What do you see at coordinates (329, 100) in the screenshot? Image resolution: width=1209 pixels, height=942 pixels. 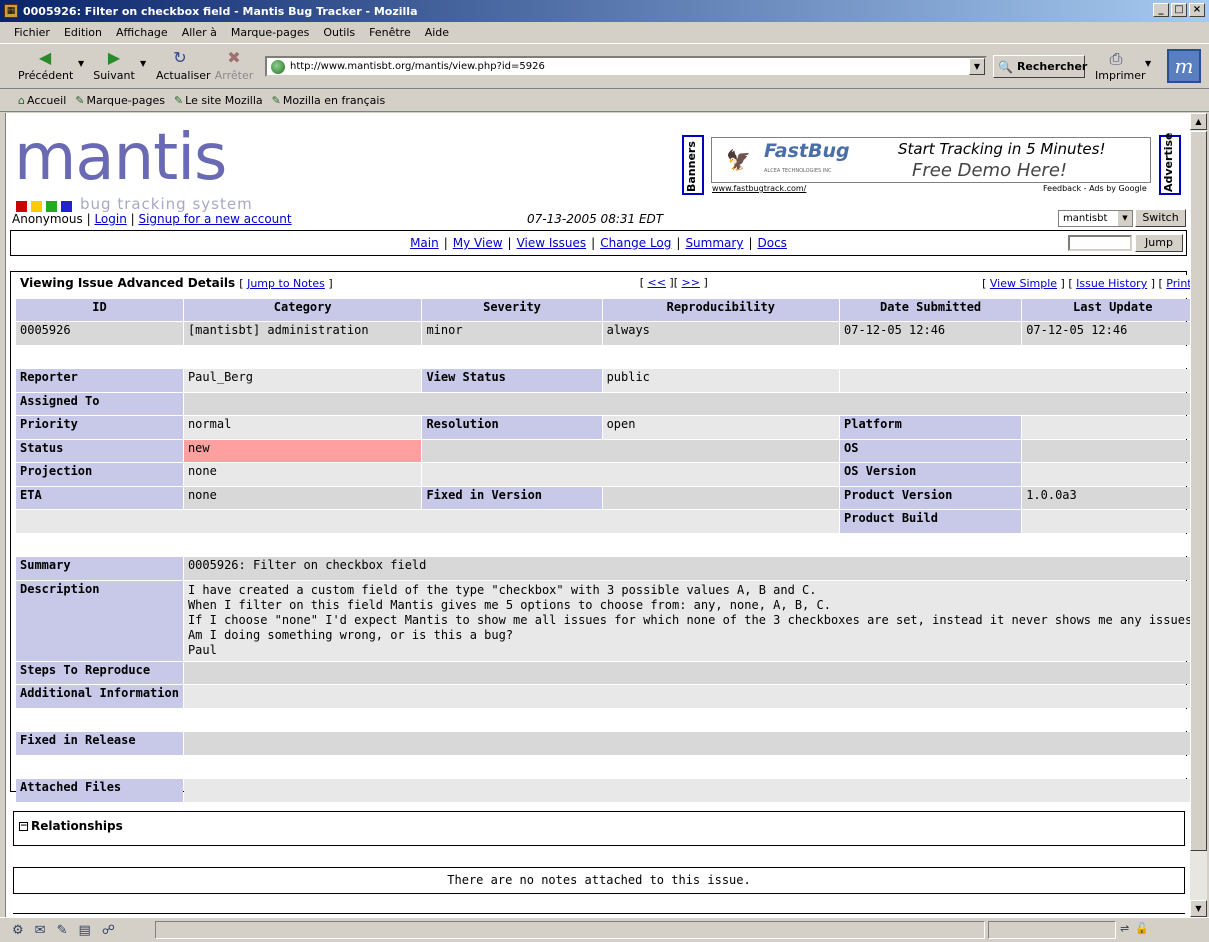 I see `bookmark-mozilla-fr: ✎ Mozilla en français` at bounding box center [329, 100].